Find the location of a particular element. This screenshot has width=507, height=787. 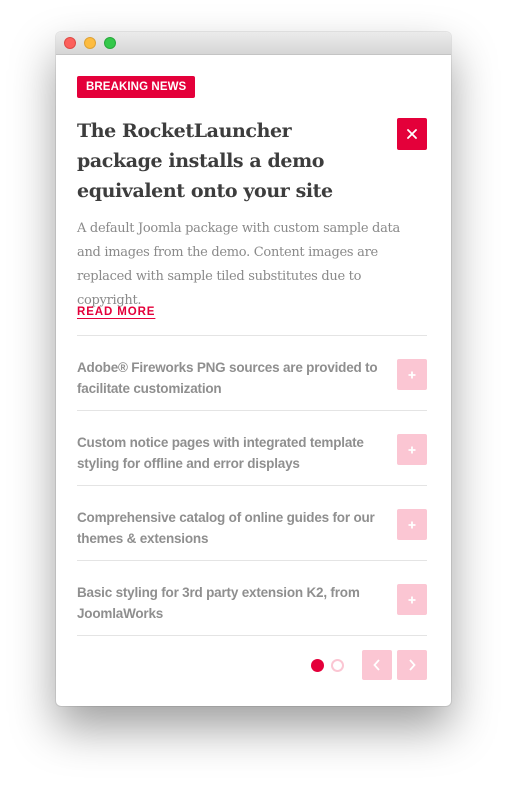

close-icon is located at coordinates (412, 134).